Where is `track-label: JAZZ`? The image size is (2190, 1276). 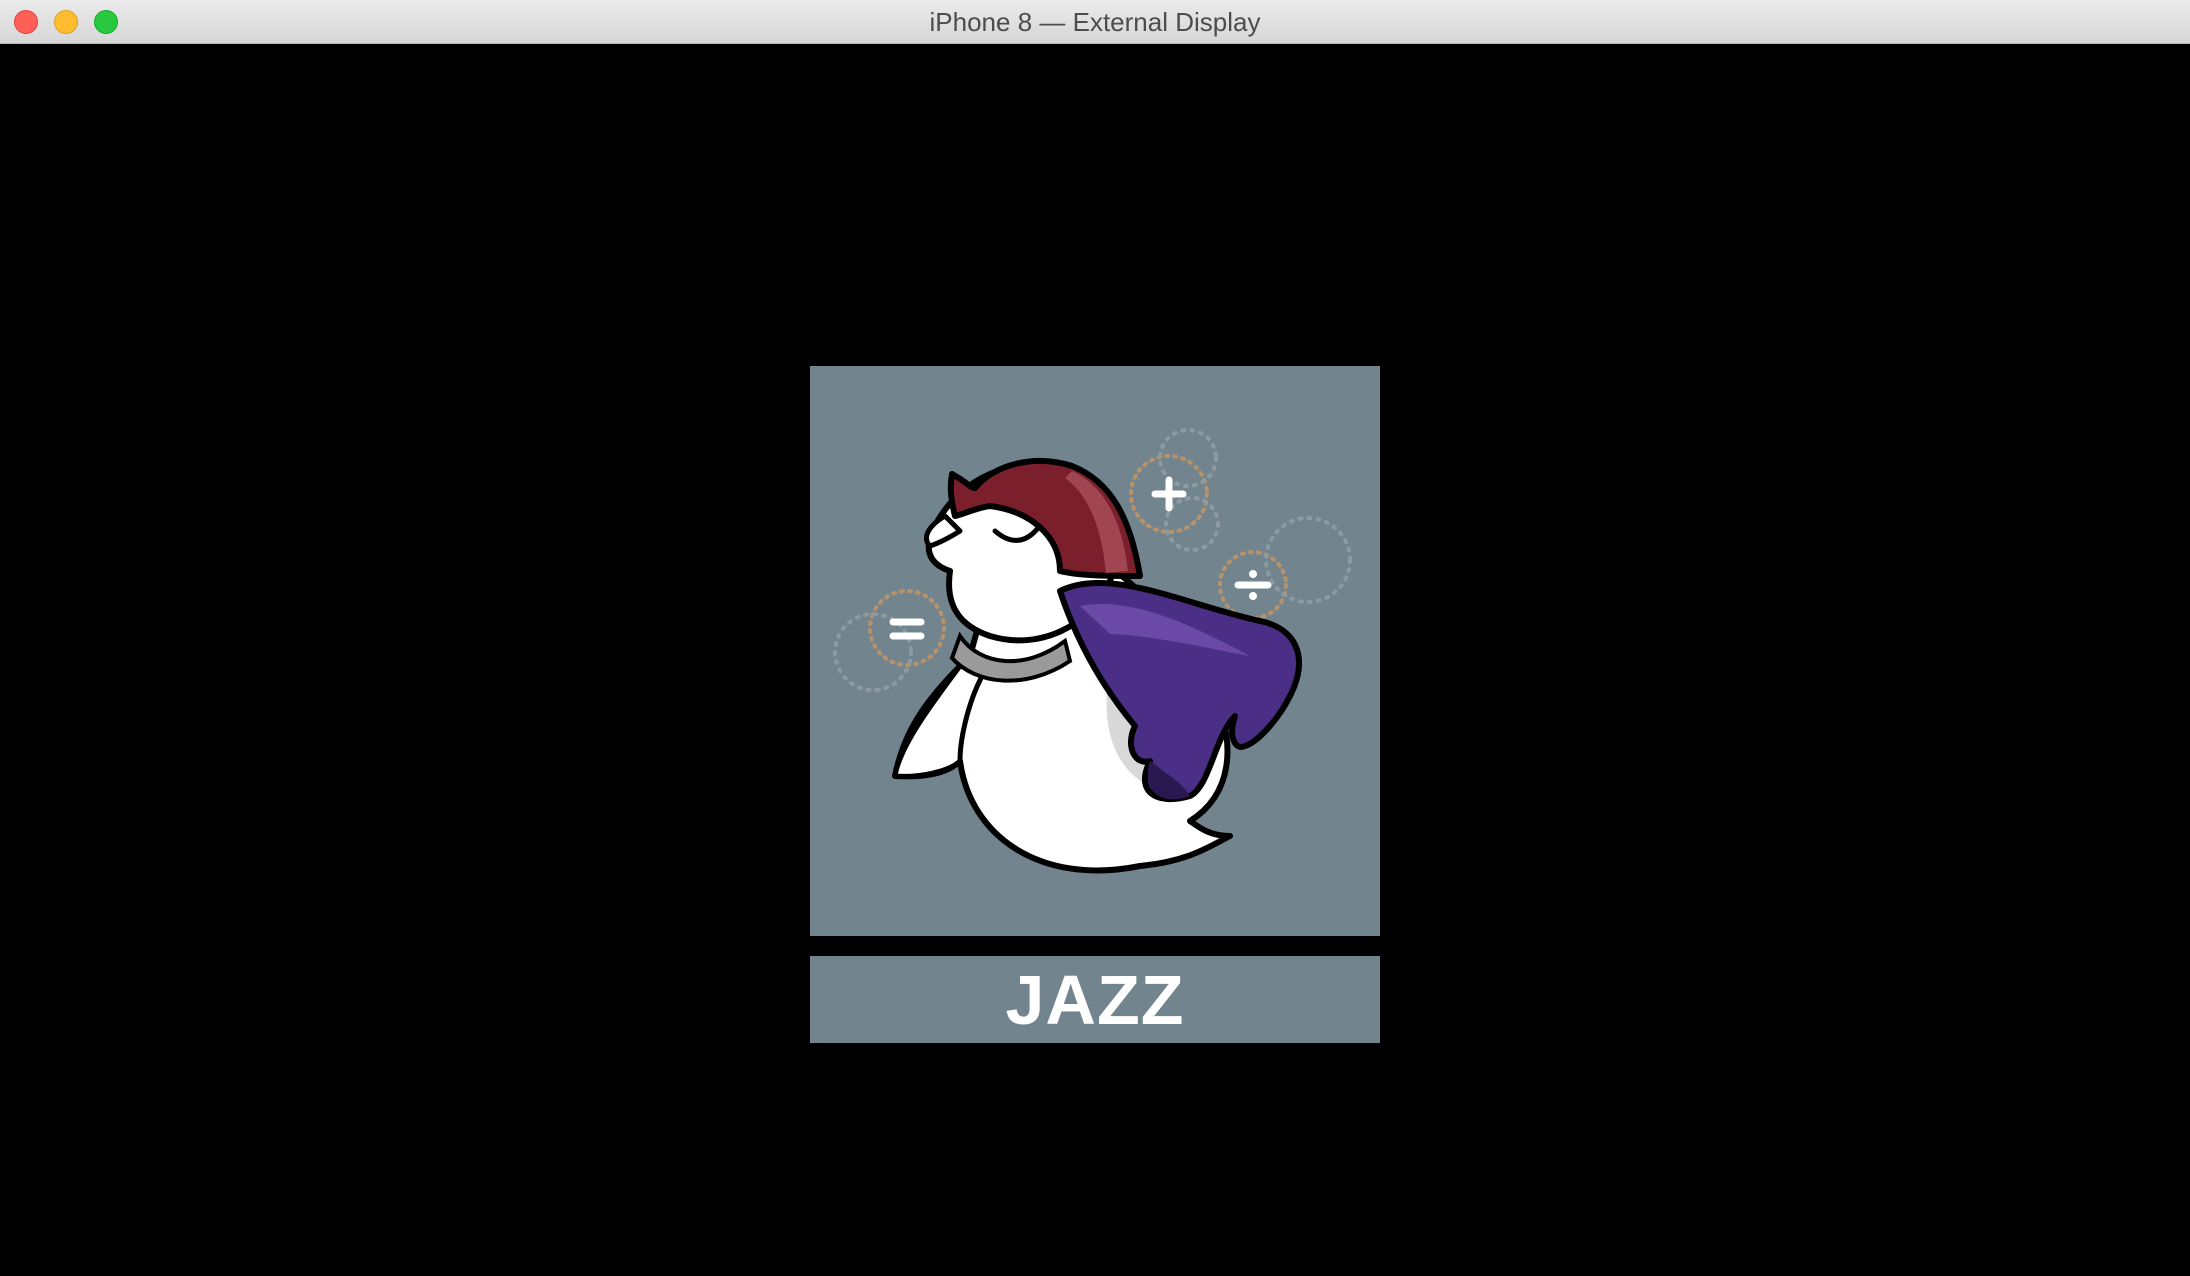 track-label: JAZZ is located at coordinates (1095, 999).